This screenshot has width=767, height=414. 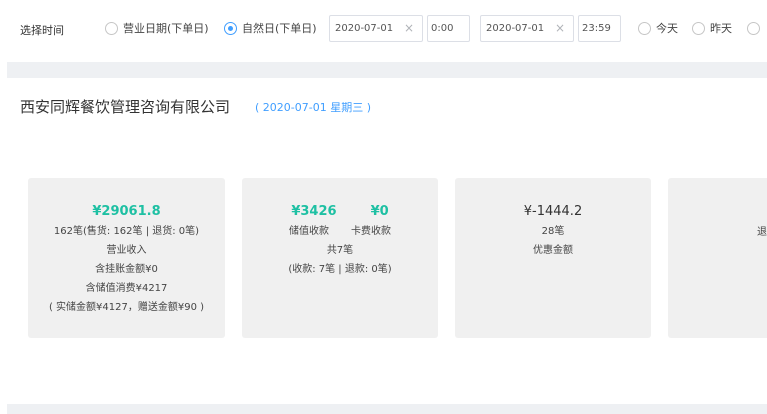 I want to click on bottom-divider, so click(x=387, y=409).